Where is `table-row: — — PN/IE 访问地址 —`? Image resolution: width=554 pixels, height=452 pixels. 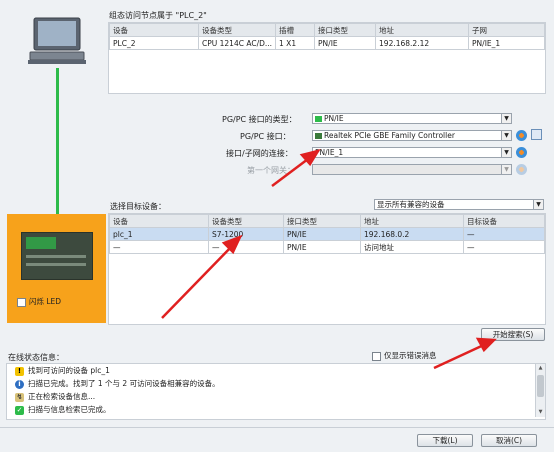
table-row: — — PN/IE 访问地址 — is located at coordinates (327, 247).